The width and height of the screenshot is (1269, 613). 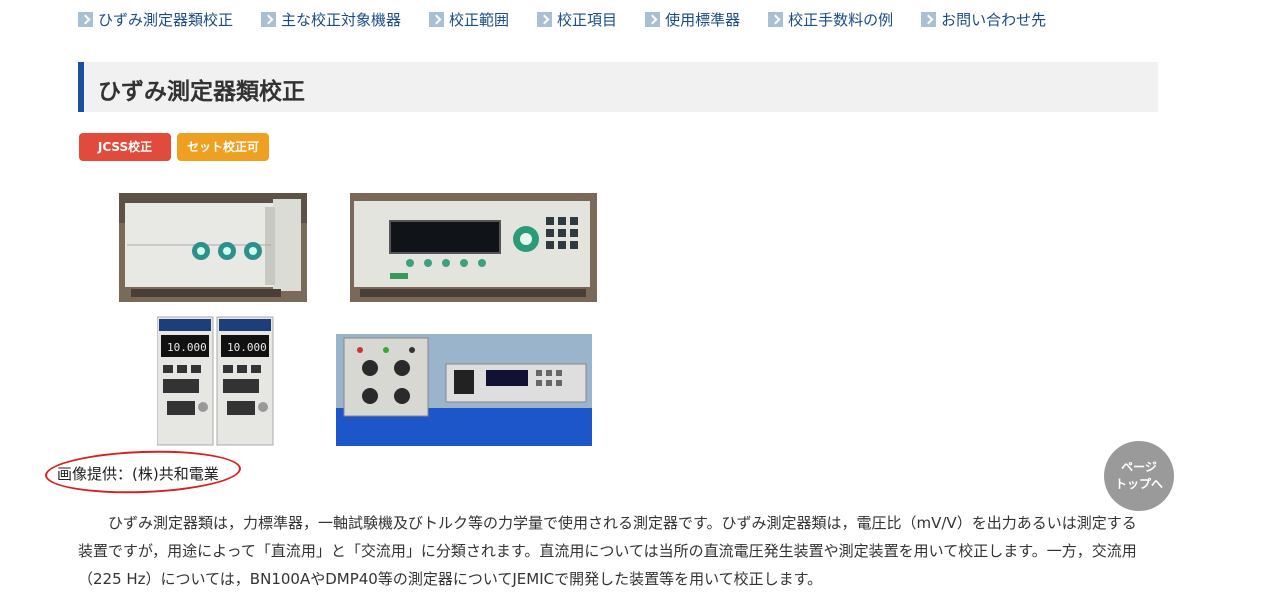 I want to click on dpm-strain-amplifier-image: 10.000 10.000, so click(x=217, y=381).